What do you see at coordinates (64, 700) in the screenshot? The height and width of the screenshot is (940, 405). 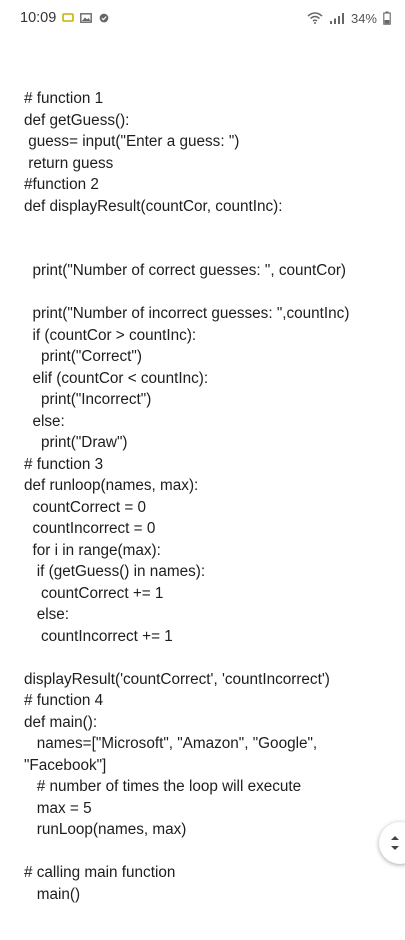 I see `code-line: # function 4` at bounding box center [64, 700].